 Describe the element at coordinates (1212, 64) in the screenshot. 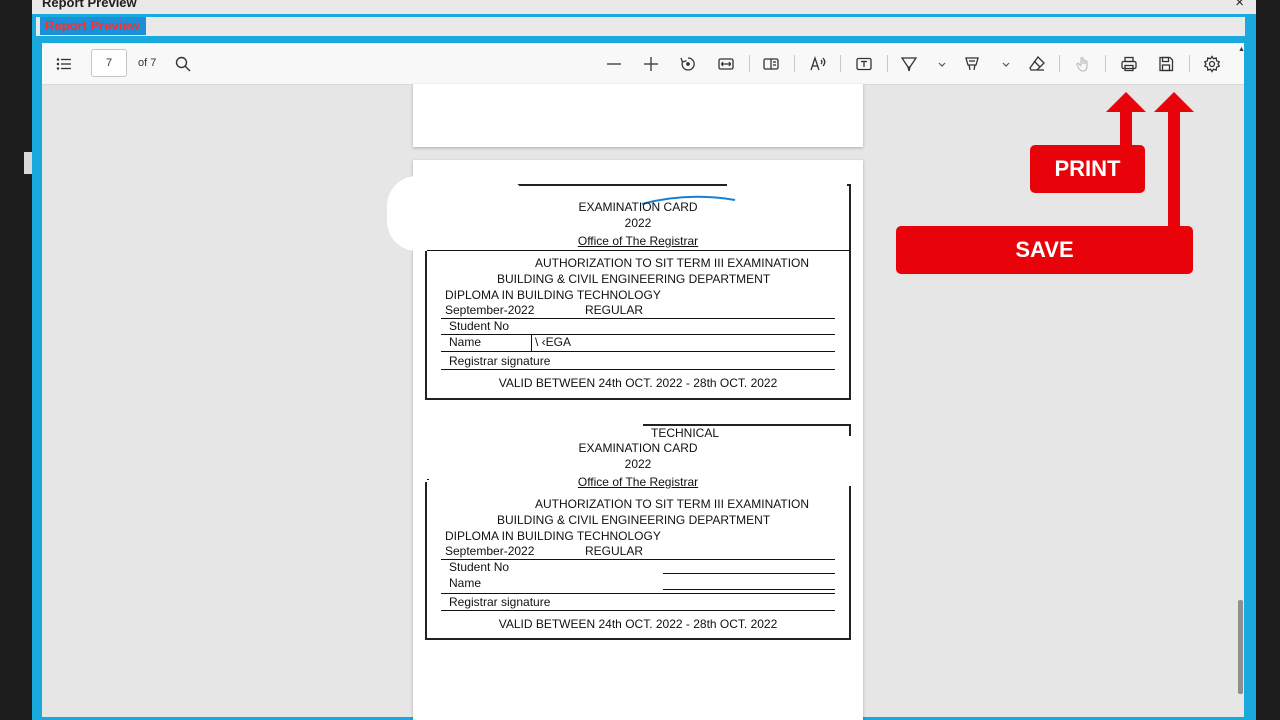

I see `settings-icon` at that location.